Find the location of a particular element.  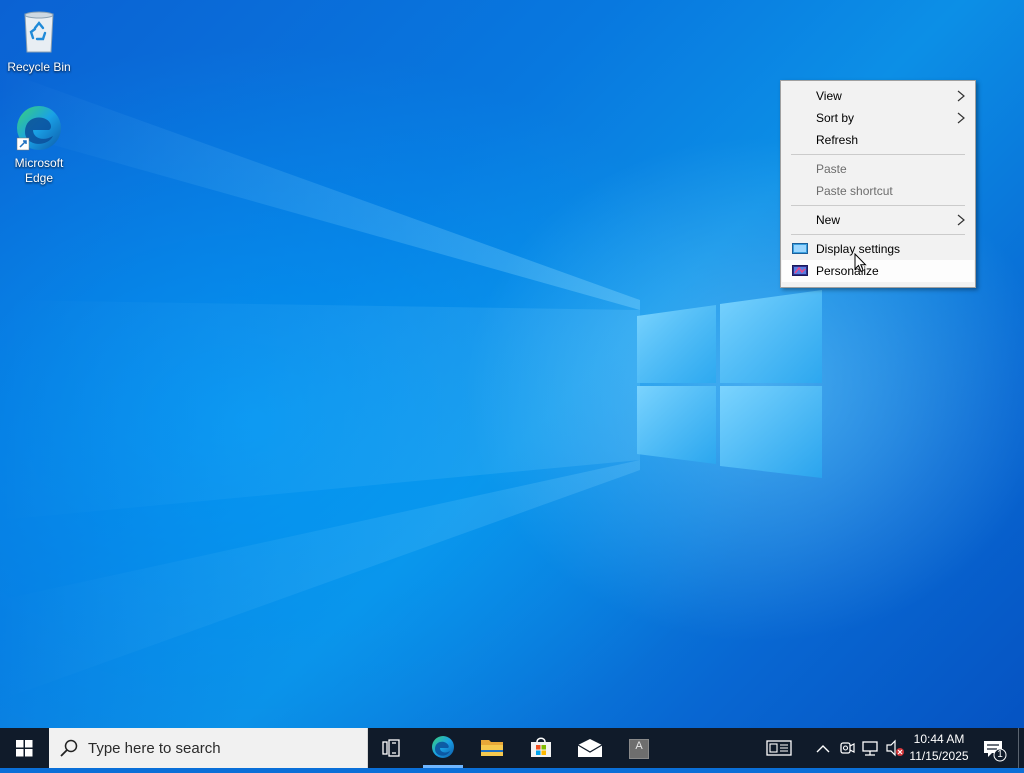

news-icon is located at coordinates (779, 748).